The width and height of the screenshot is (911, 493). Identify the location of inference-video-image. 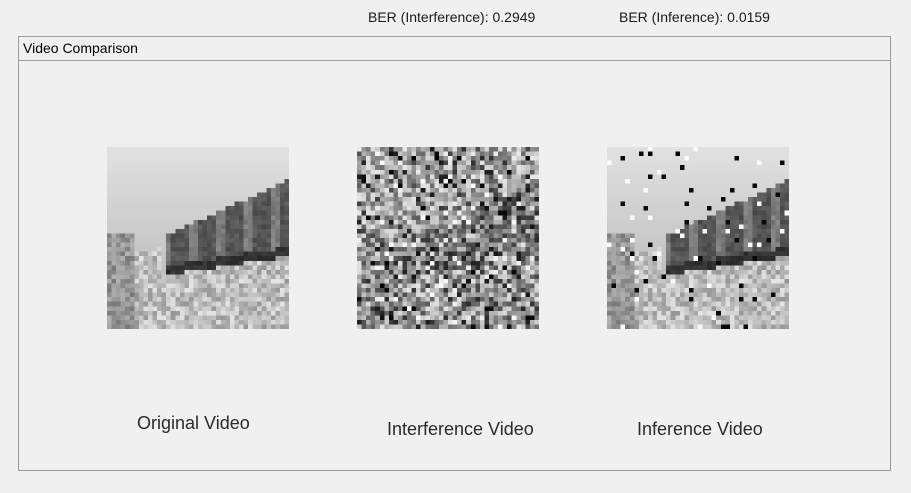
(698, 238).